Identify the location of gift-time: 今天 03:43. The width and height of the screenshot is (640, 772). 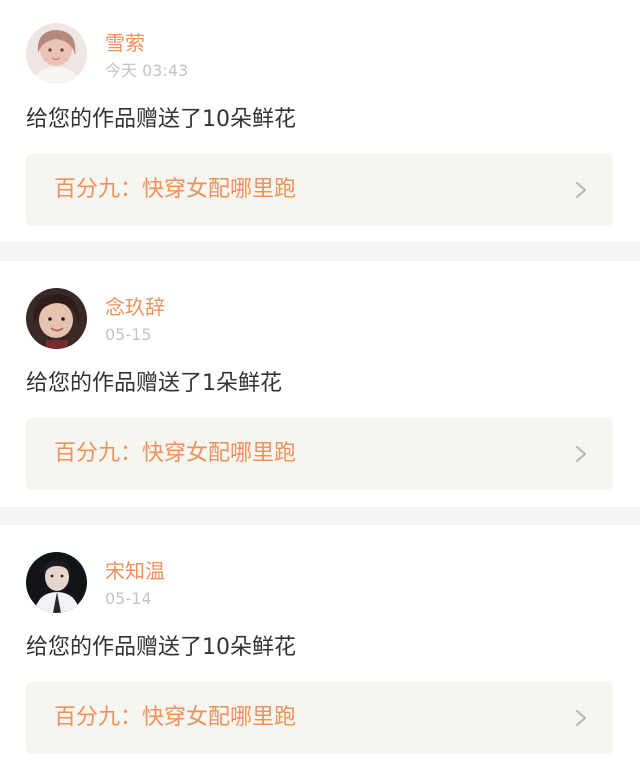
(147, 70).